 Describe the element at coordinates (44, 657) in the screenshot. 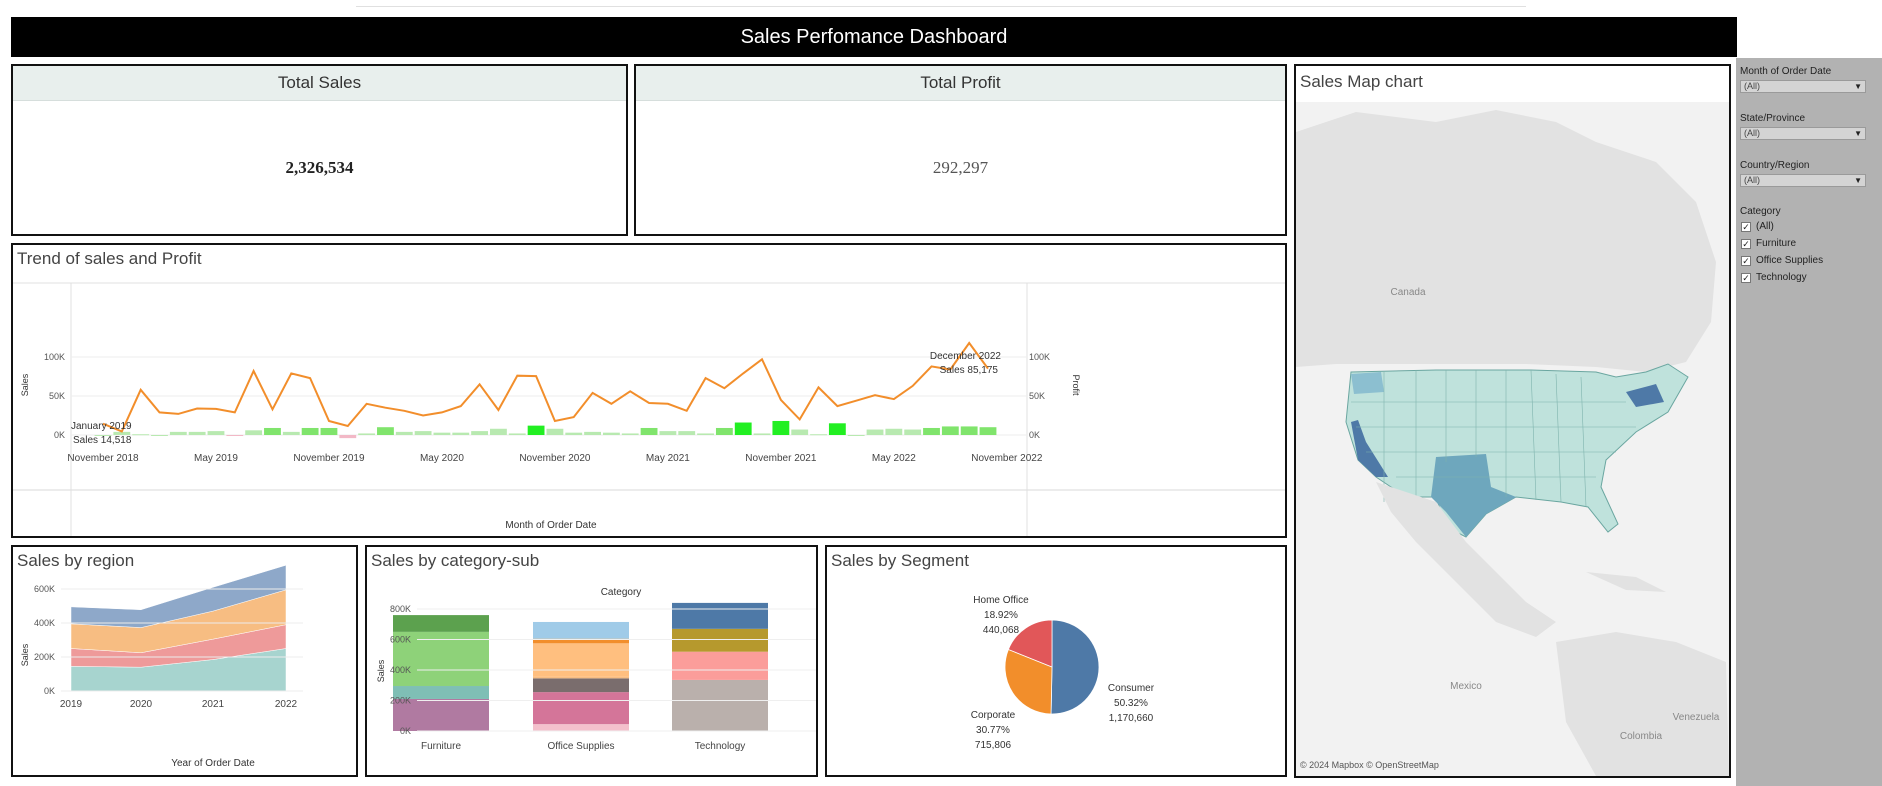

I see `region-y-tick: 200K` at that location.